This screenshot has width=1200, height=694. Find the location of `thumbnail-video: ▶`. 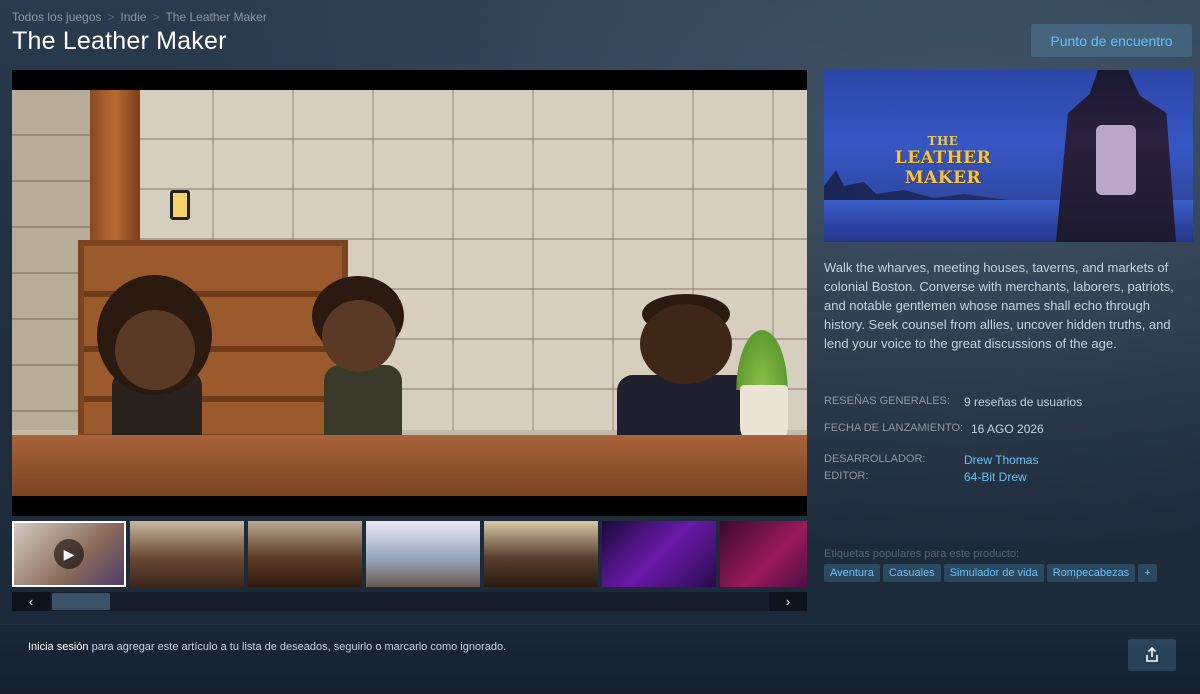

thumbnail-video: ▶ is located at coordinates (69, 554).